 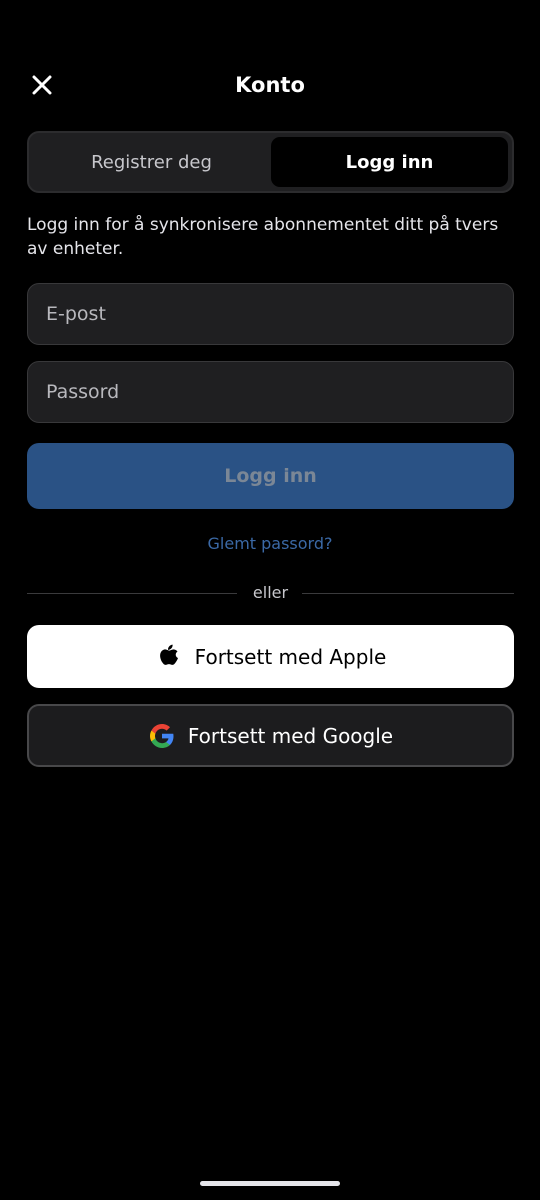 What do you see at coordinates (169, 657) in the screenshot?
I see `apple-icon` at bounding box center [169, 657].